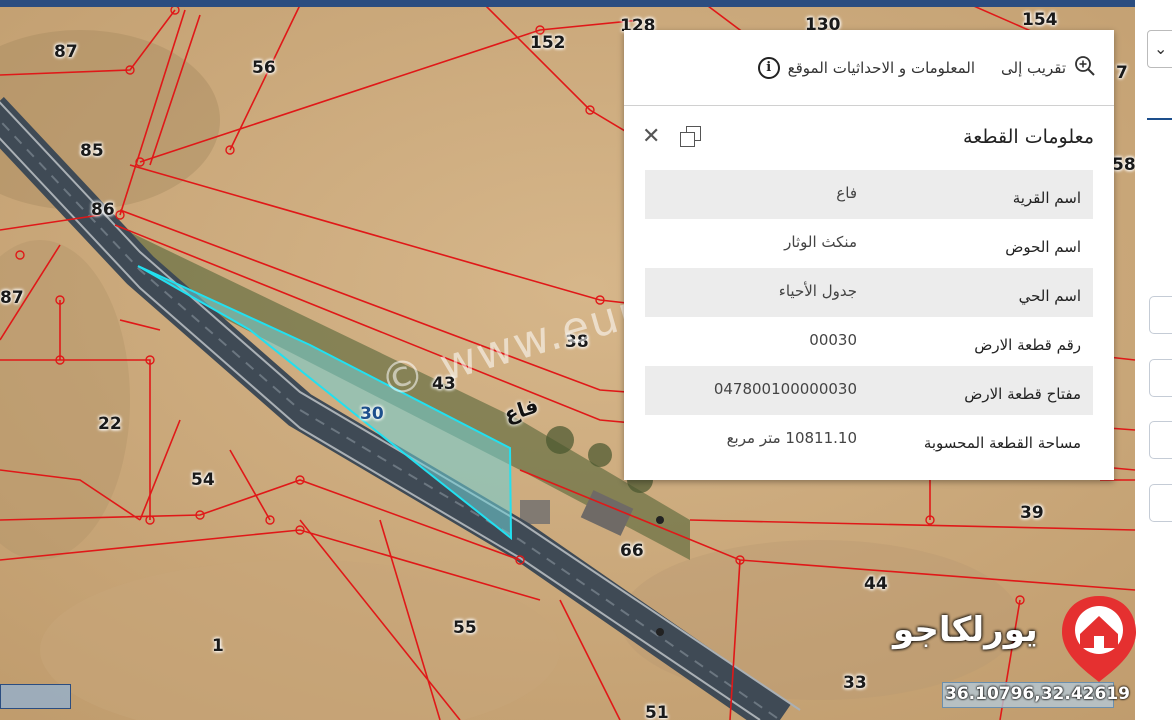 Image resolution: width=1172 pixels, height=720 pixels. I want to click on location-info-button: المعلومات و الاحداثيات الموقع i, so click(866, 67).